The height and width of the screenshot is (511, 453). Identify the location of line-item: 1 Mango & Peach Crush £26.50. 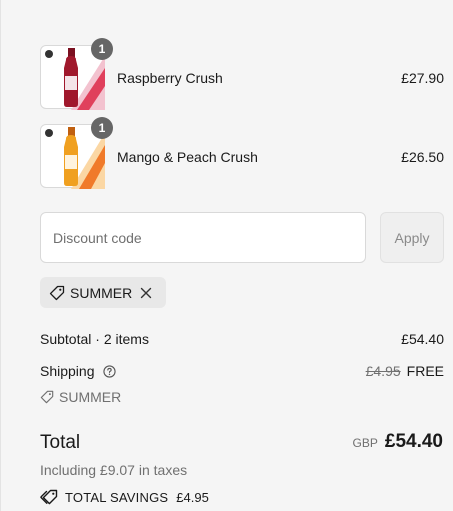
(242, 153).